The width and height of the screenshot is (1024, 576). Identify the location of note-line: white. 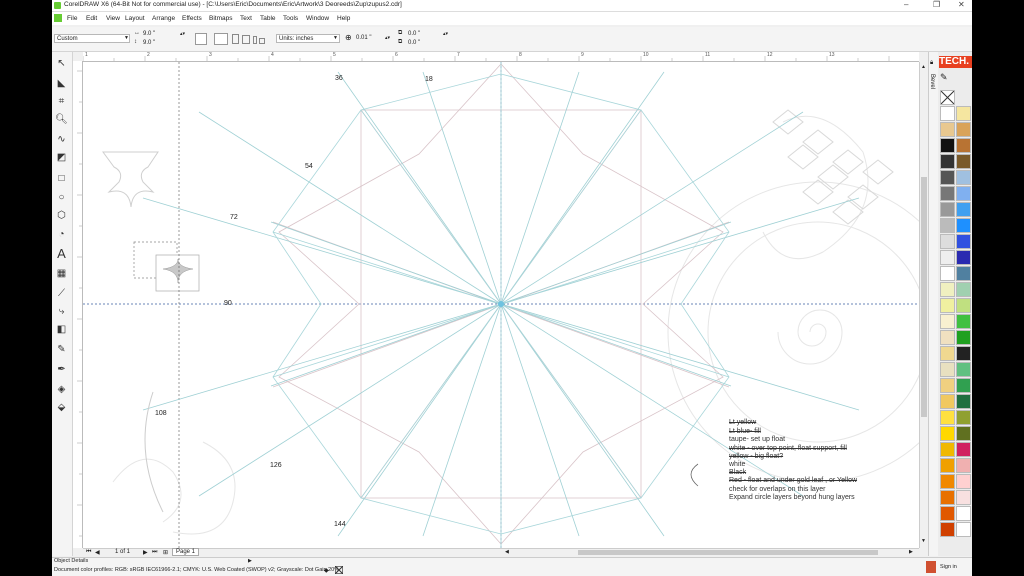
(737, 464).